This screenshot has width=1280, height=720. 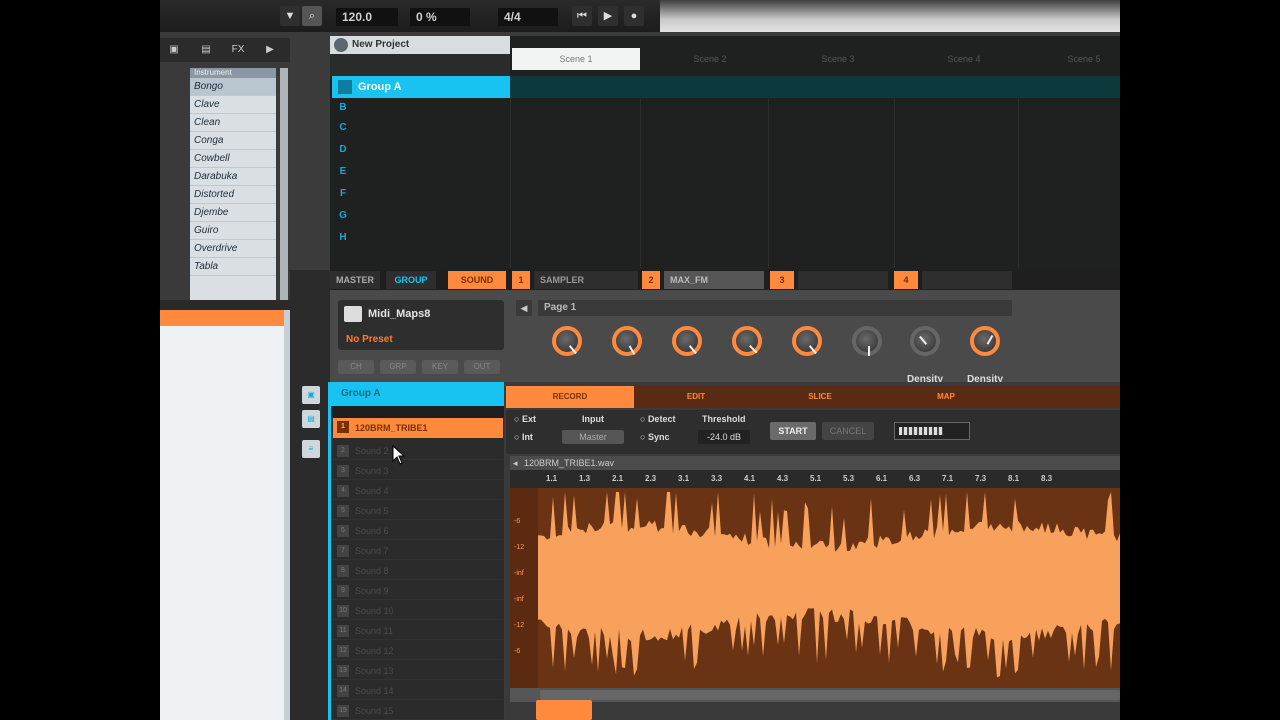 What do you see at coordinates (848, 431) in the screenshot?
I see `cancel-button: CANCEL` at bounding box center [848, 431].